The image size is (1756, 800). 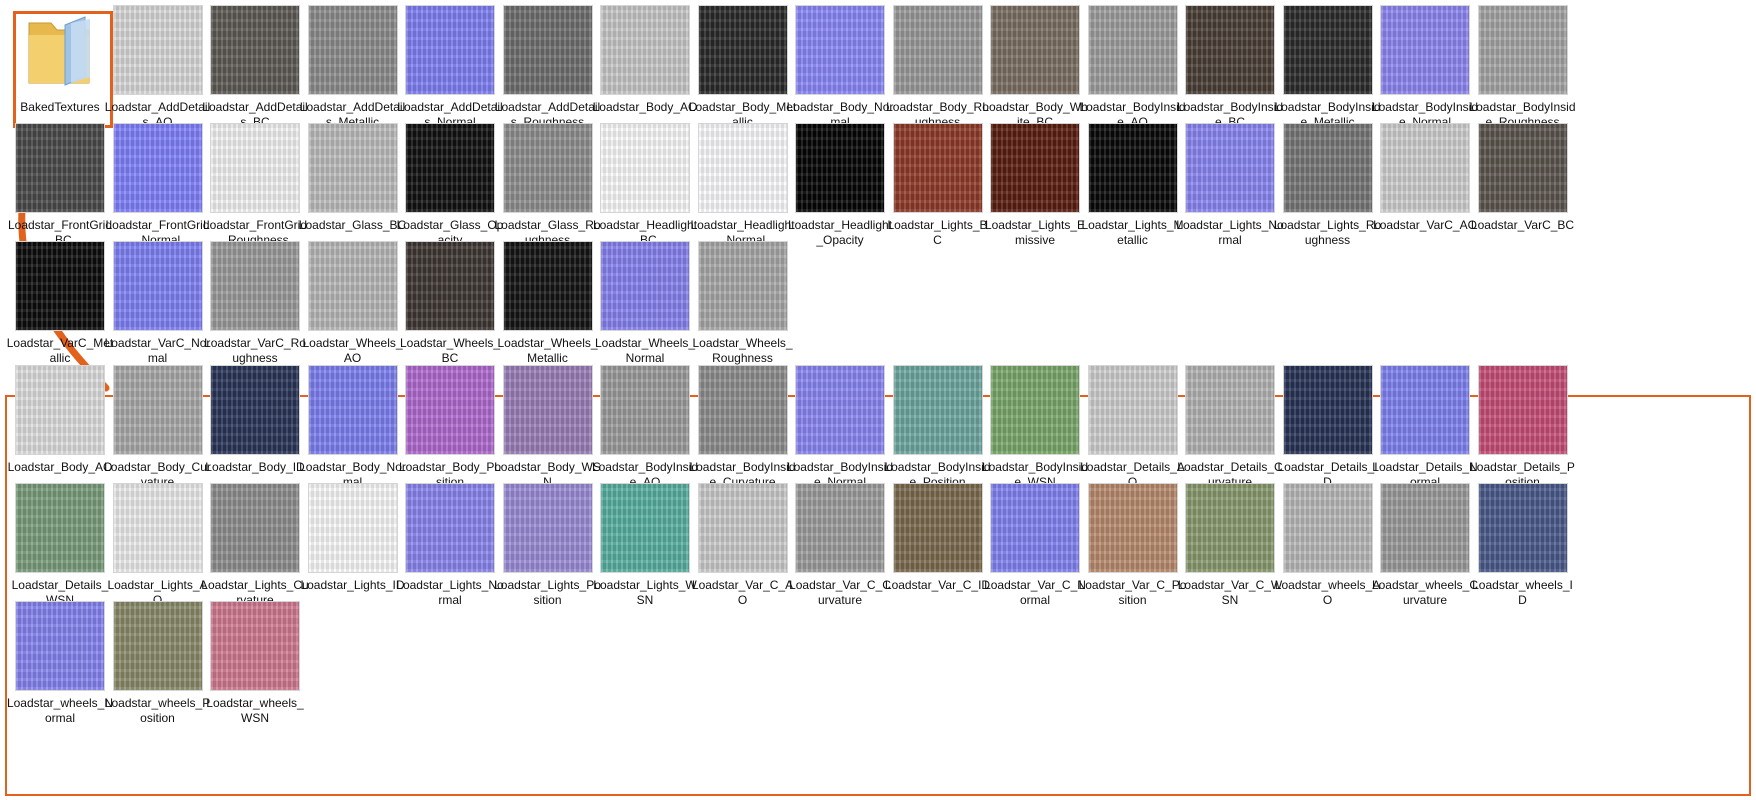 I want to click on file-item: Loadstar_VarC_Roughness, so click(x=250, y=300).